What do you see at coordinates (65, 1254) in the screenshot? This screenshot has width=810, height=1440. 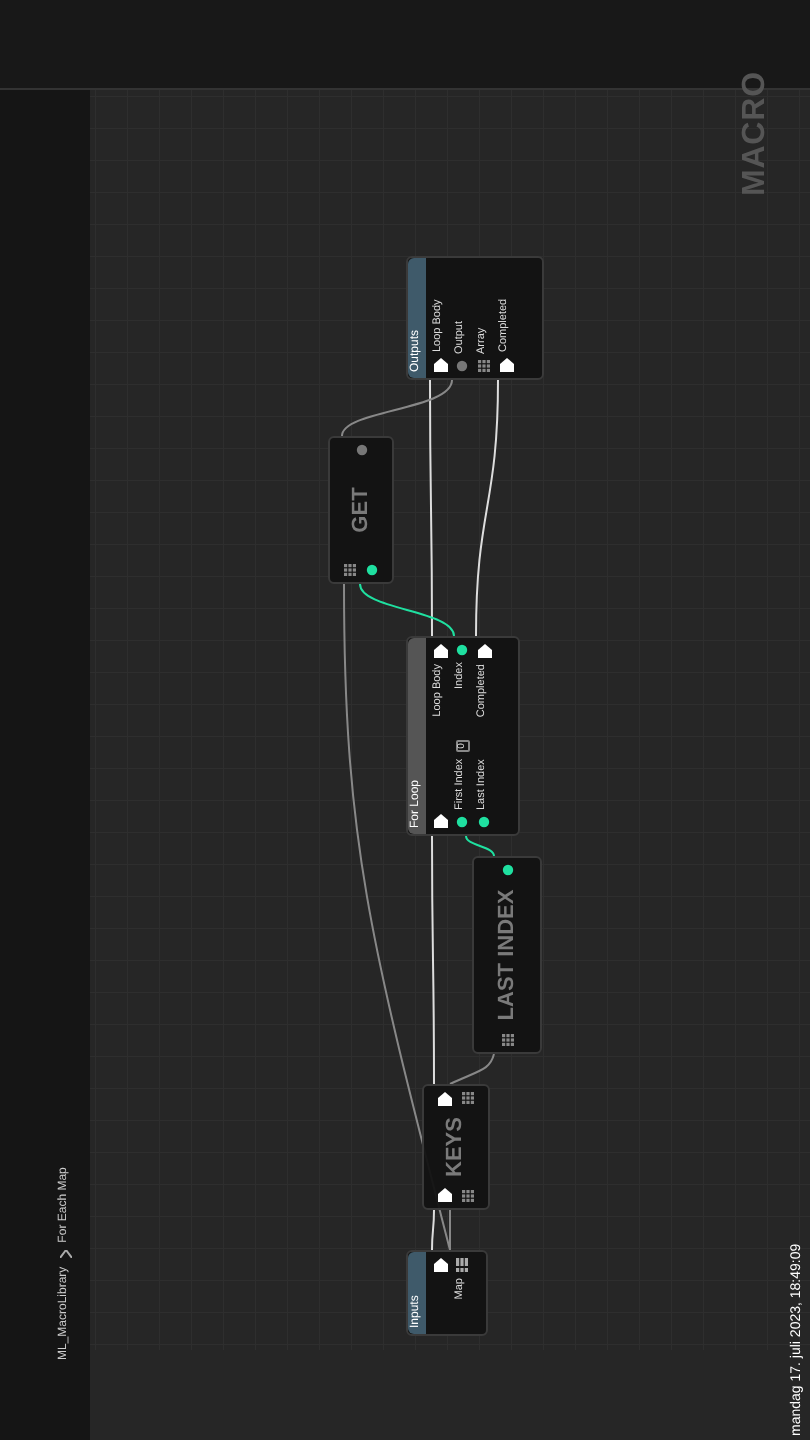 I see `chevron-icon` at bounding box center [65, 1254].